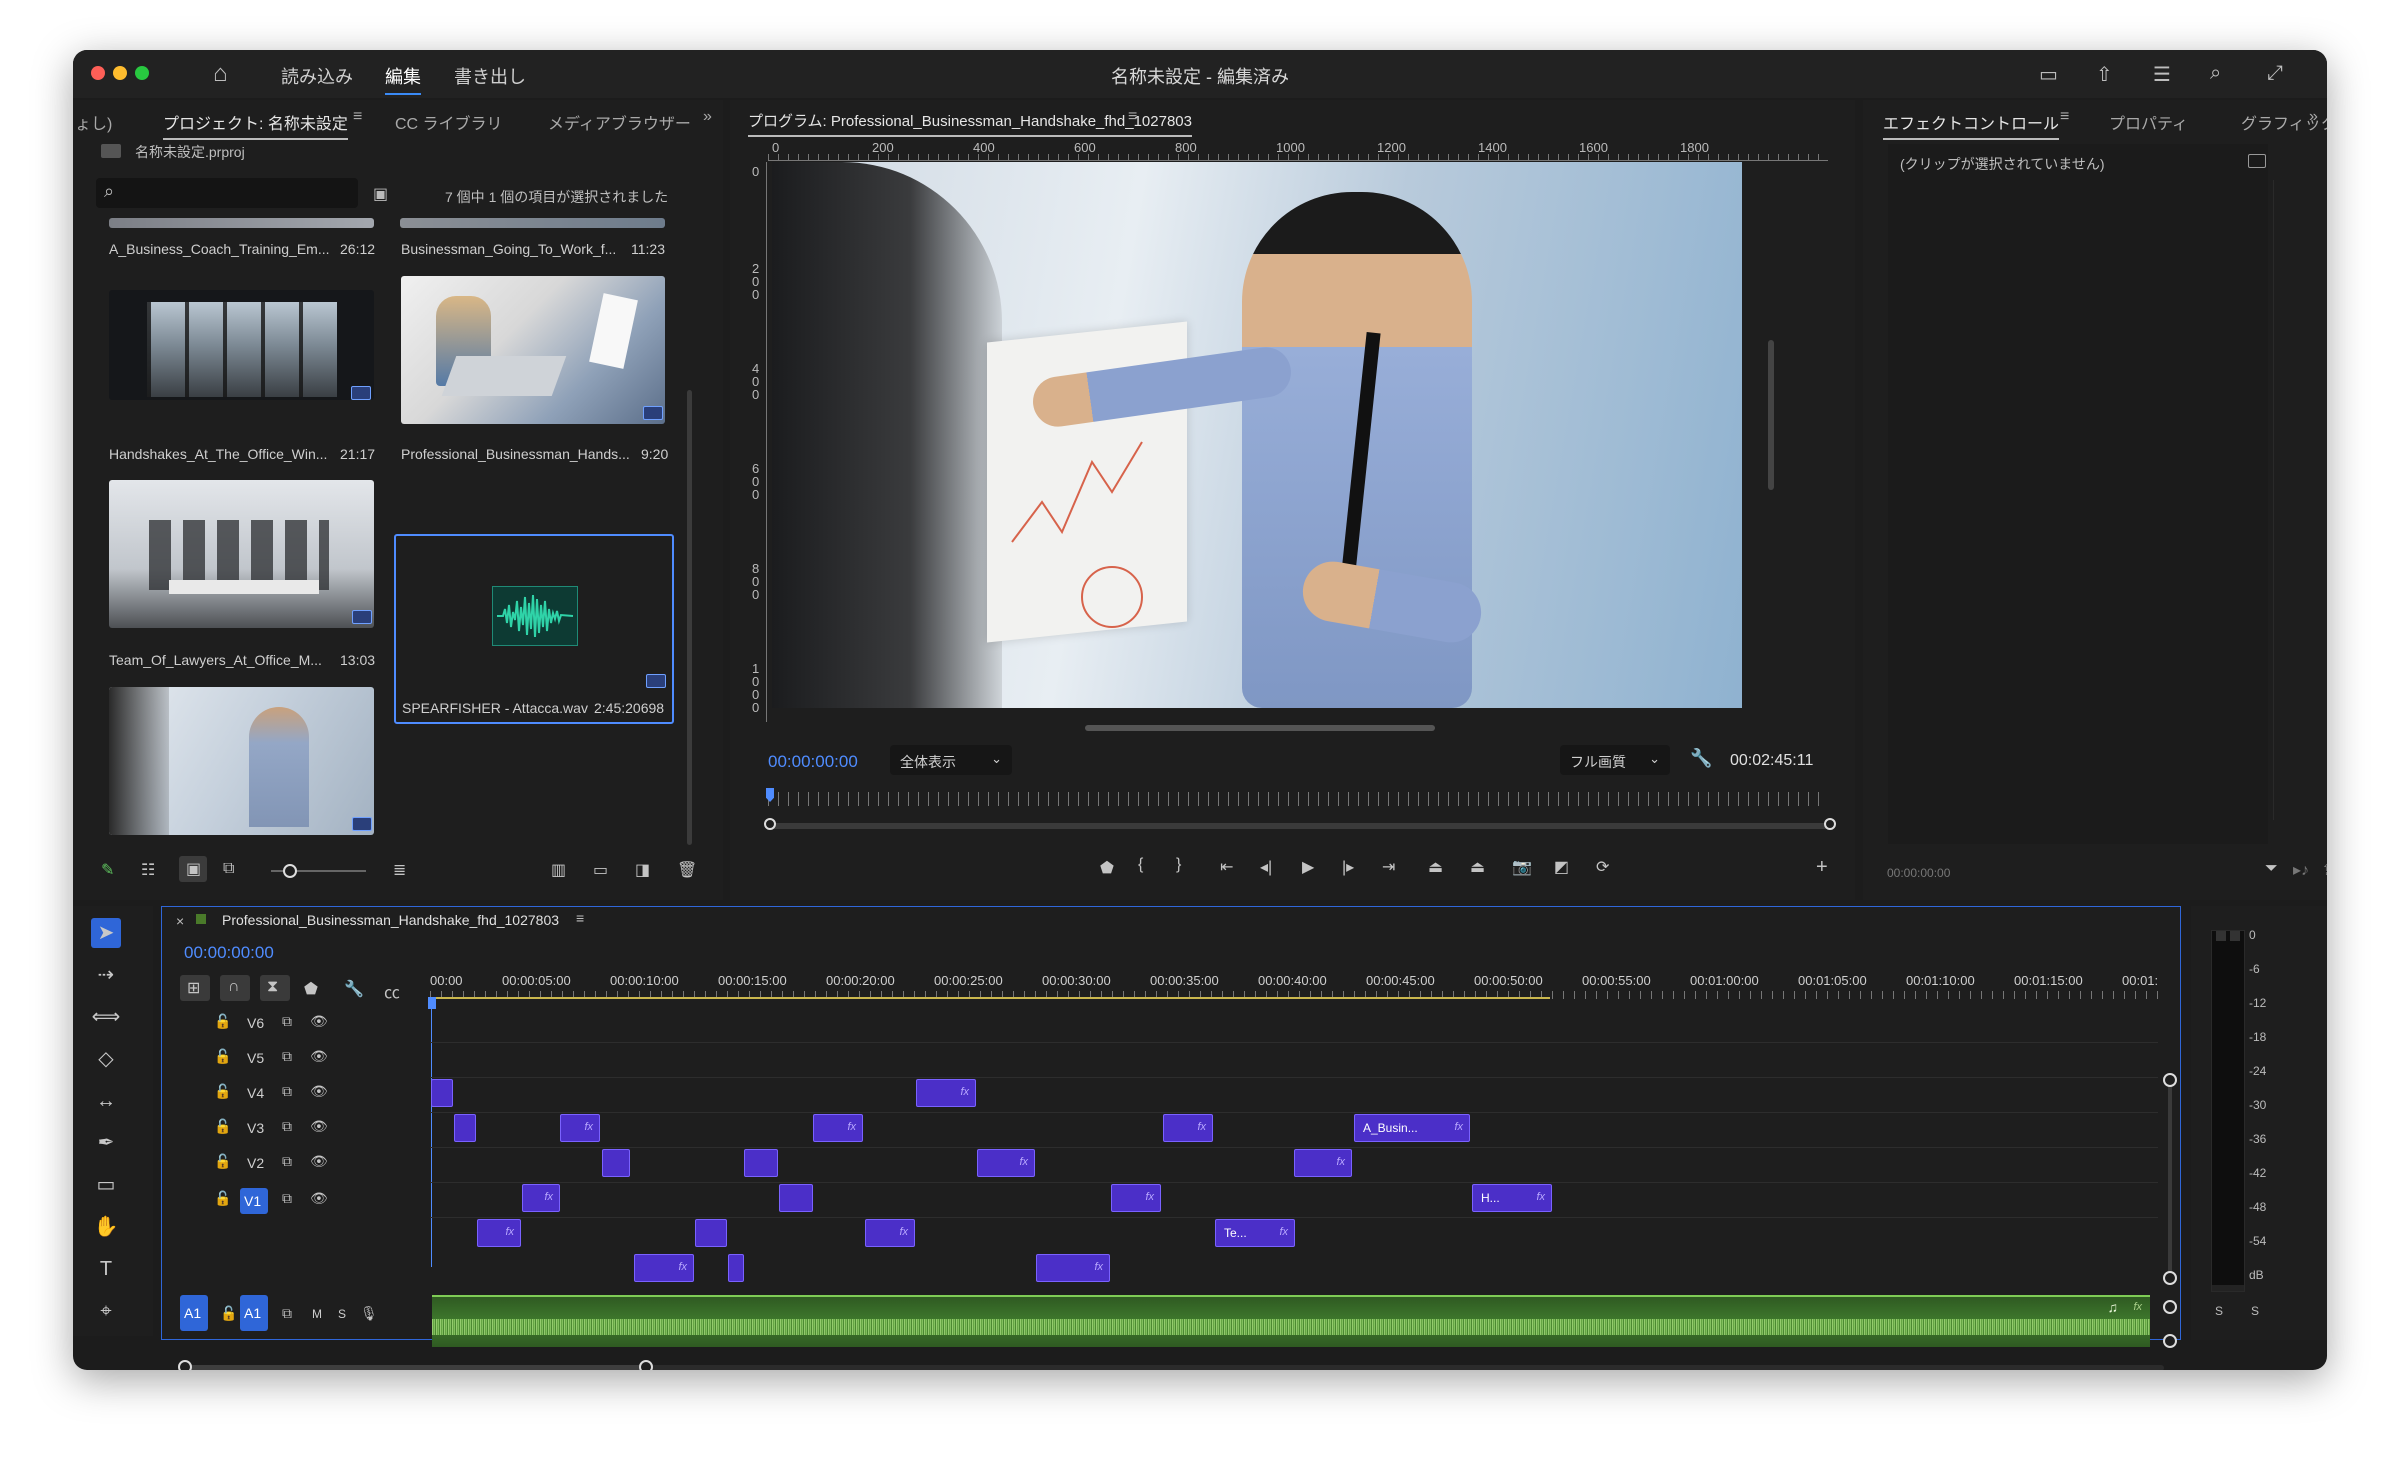 The image size is (2400, 1467). What do you see at coordinates (255, 125) in the screenshot?
I see `tab-project: プロジェクト: 名称未設定` at bounding box center [255, 125].